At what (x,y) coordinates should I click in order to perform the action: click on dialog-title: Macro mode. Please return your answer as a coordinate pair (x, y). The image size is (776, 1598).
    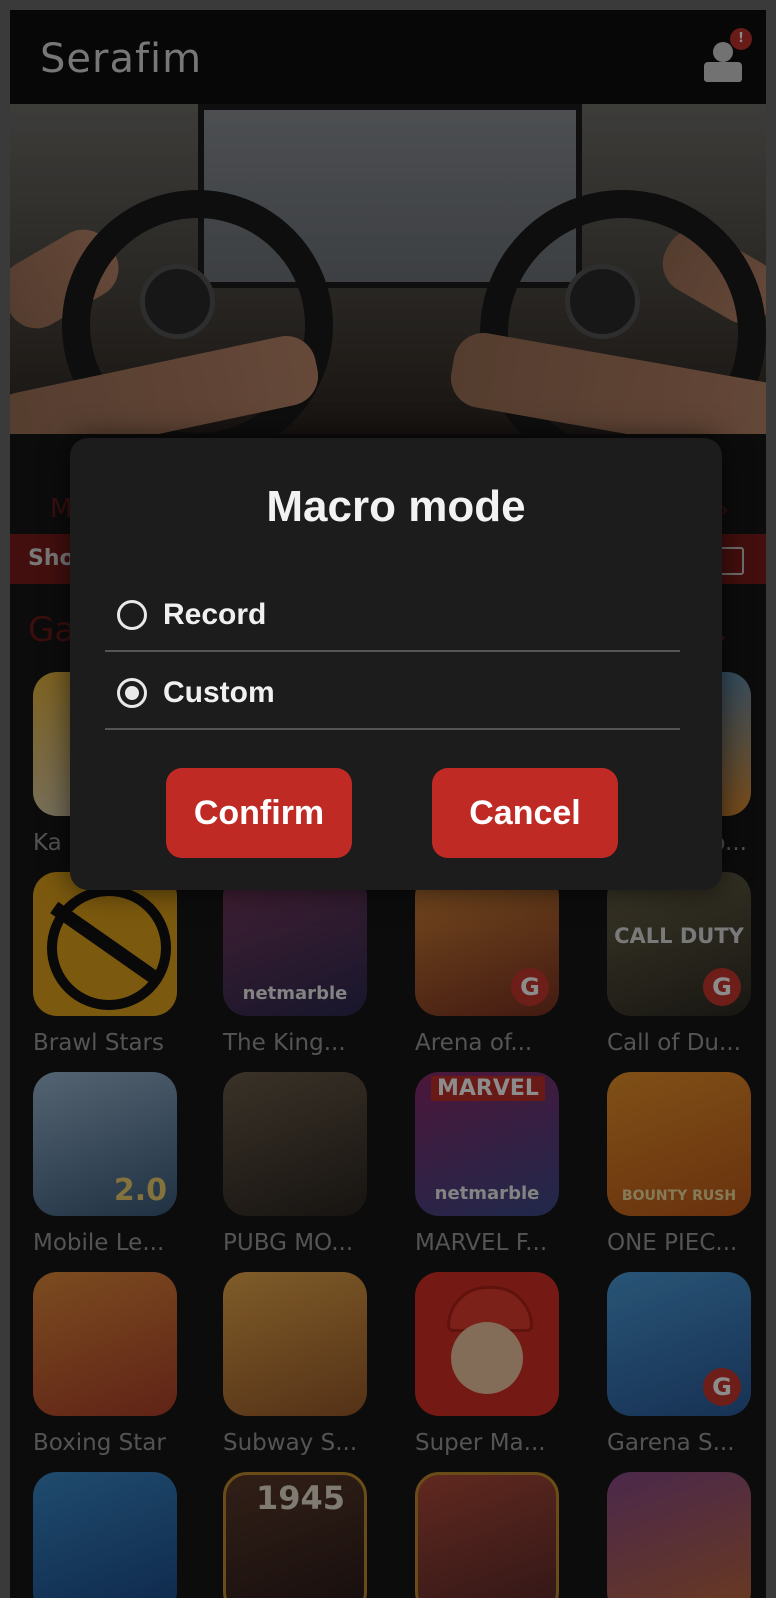
    Looking at the image, I should click on (396, 506).